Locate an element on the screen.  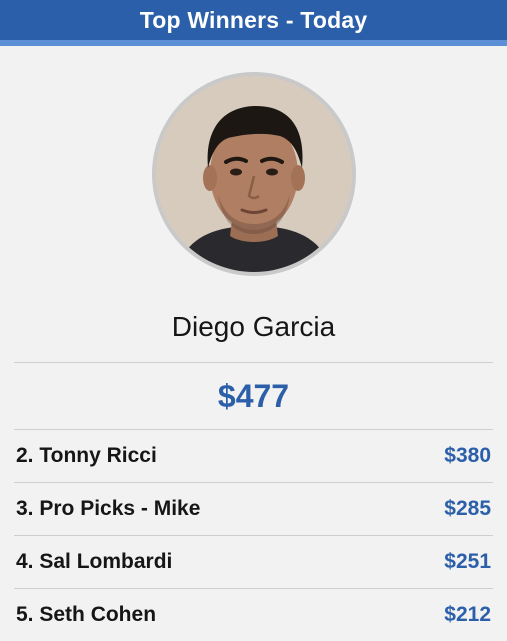
winner-amount-row: $477 is located at coordinates (253, 396).